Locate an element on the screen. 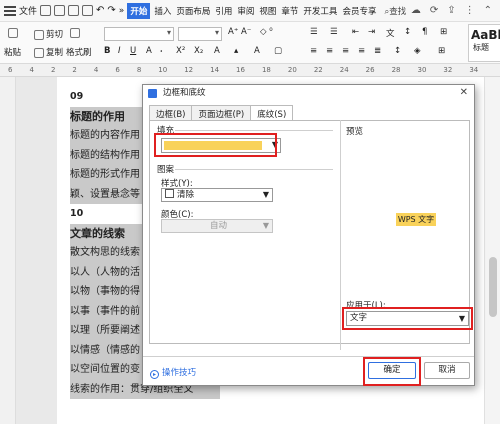 This screenshot has height=424, width=500. cut-label: 剪切 is located at coordinates (55, 35).